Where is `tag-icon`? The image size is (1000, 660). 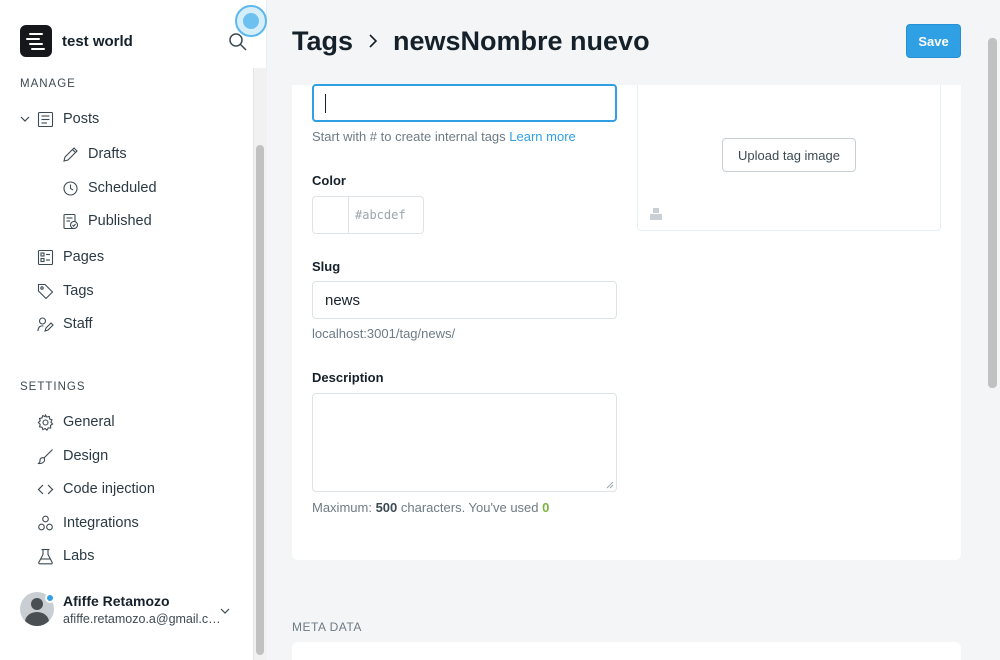 tag-icon is located at coordinates (45, 291).